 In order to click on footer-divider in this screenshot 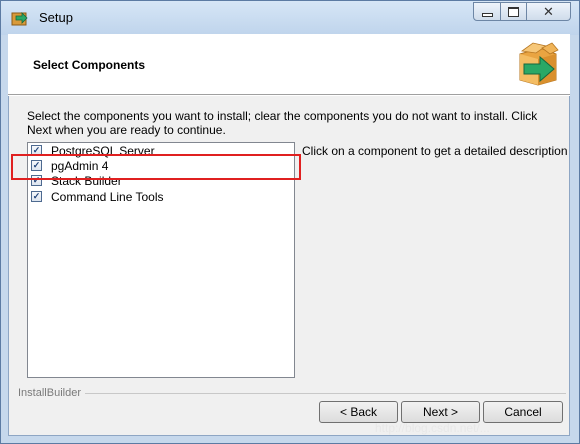, I will do `click(292, 393)`.